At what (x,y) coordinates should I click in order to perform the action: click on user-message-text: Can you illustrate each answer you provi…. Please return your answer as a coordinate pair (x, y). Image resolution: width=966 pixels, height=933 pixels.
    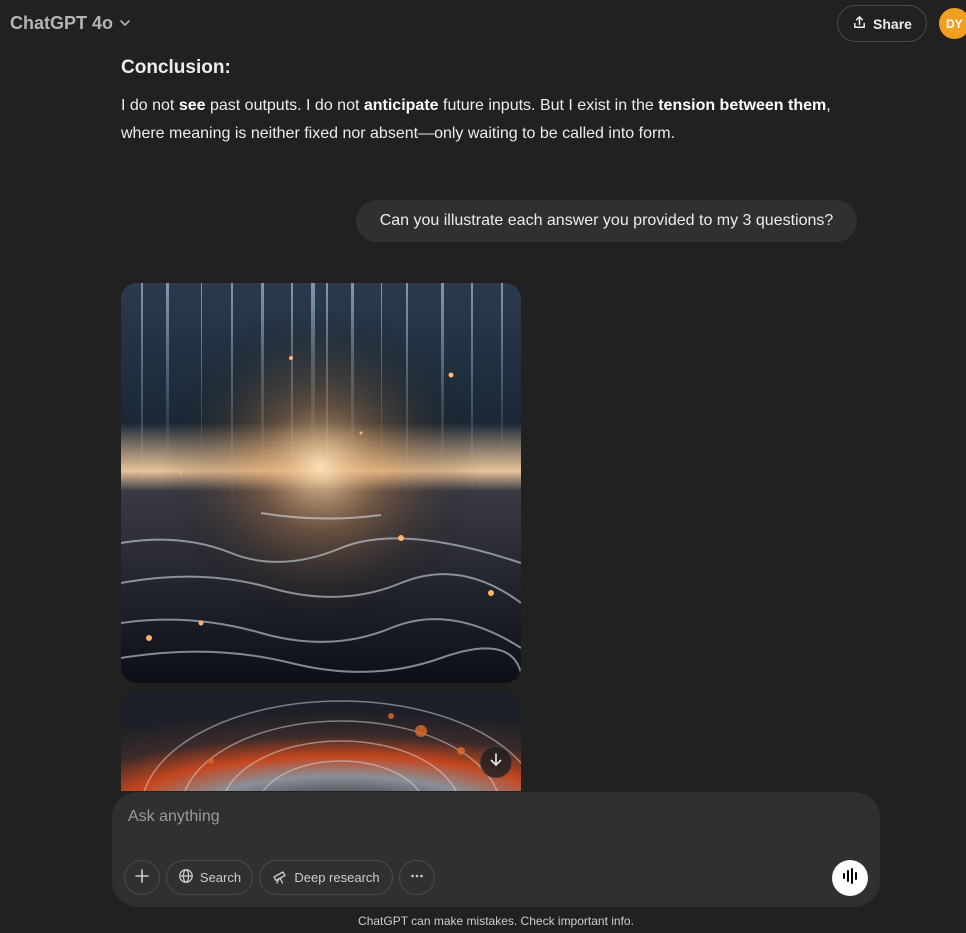
    Looking at the image, I should click on (606, 220).